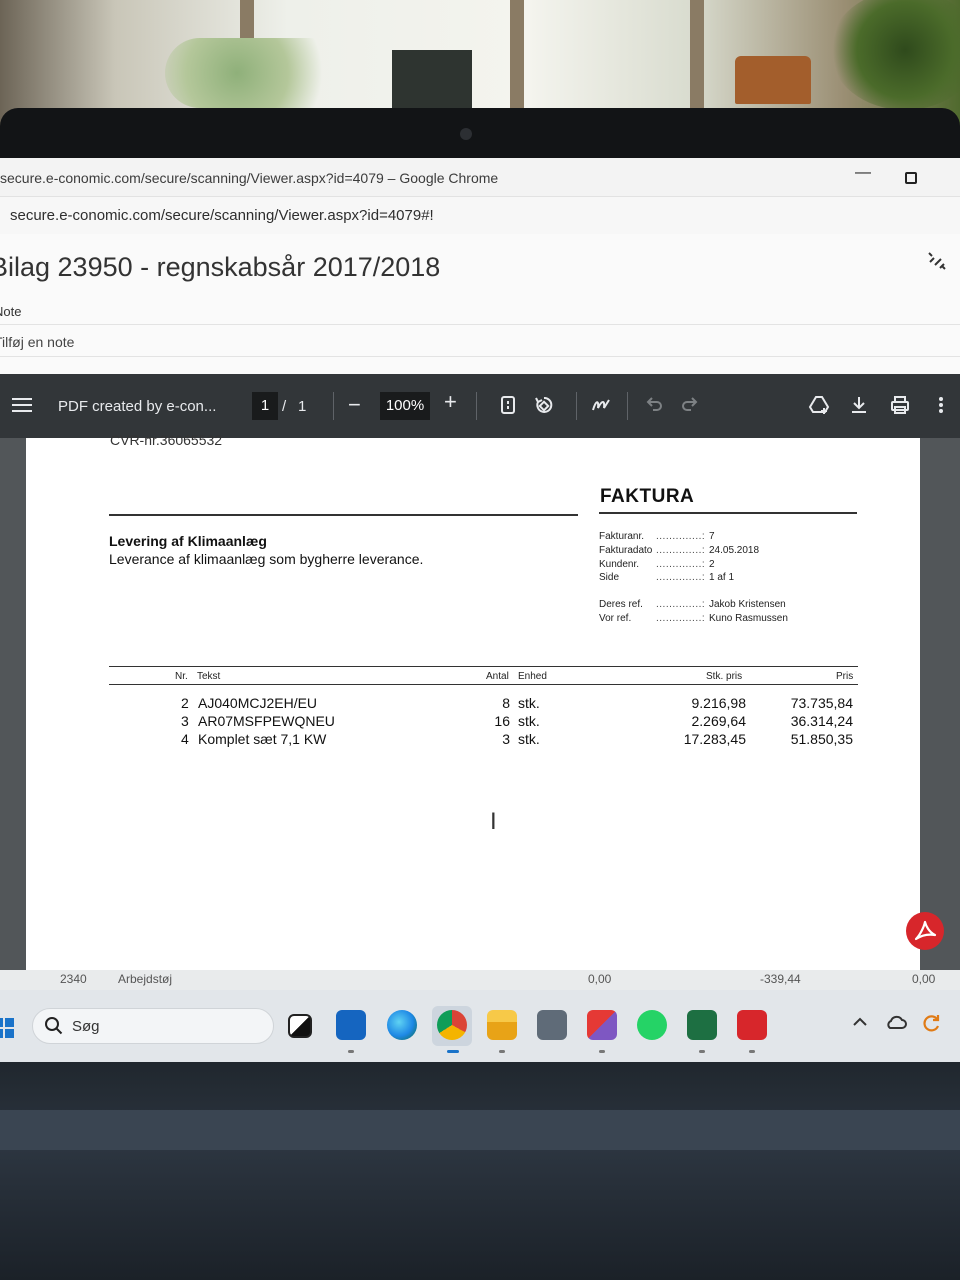 The width and height of the screenshot is (960, 1280). What do you see at coordinates (354, 405) in the screenshot?
I see `zoom-out-button: −` at bounding box center [354, 405].